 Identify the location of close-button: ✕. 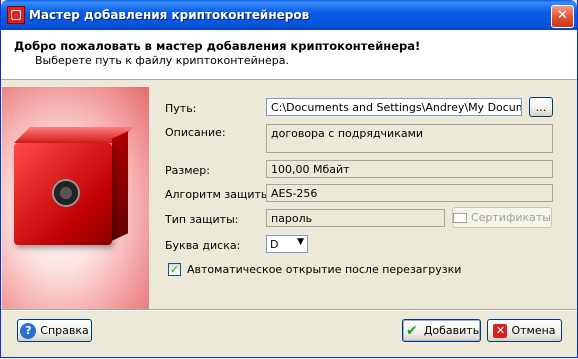
(562, 16).